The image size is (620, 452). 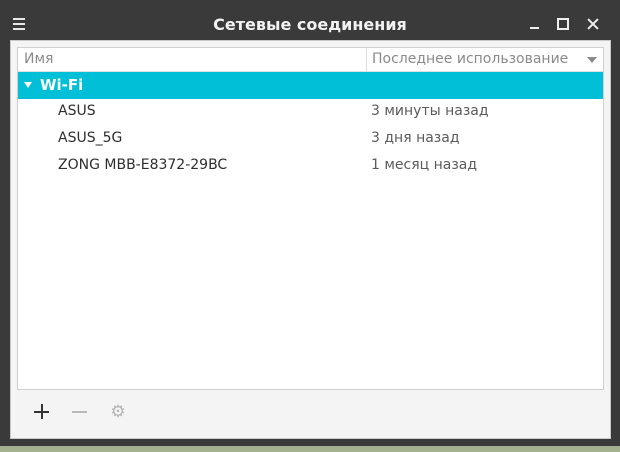 I want to click on minimize-icon, so click(x=535, y=24).